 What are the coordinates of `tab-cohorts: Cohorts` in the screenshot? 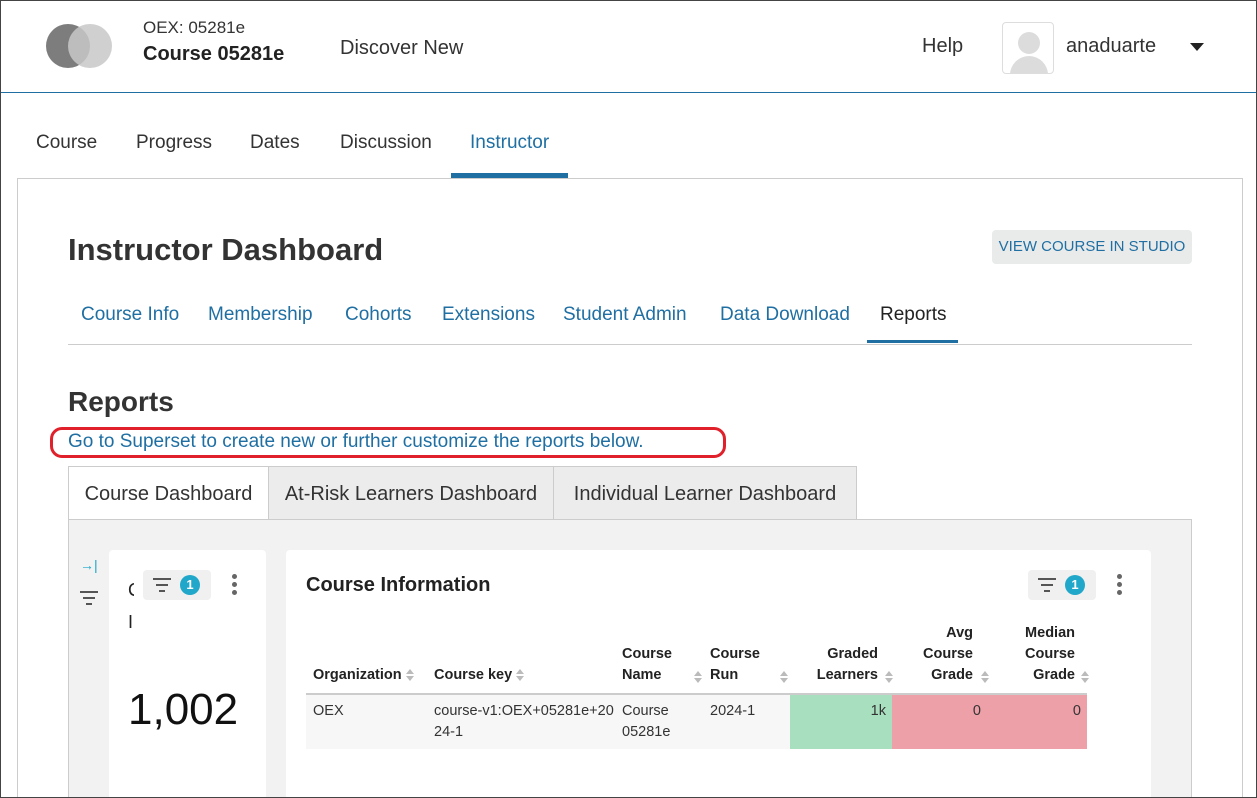 It's located at (378, 315).